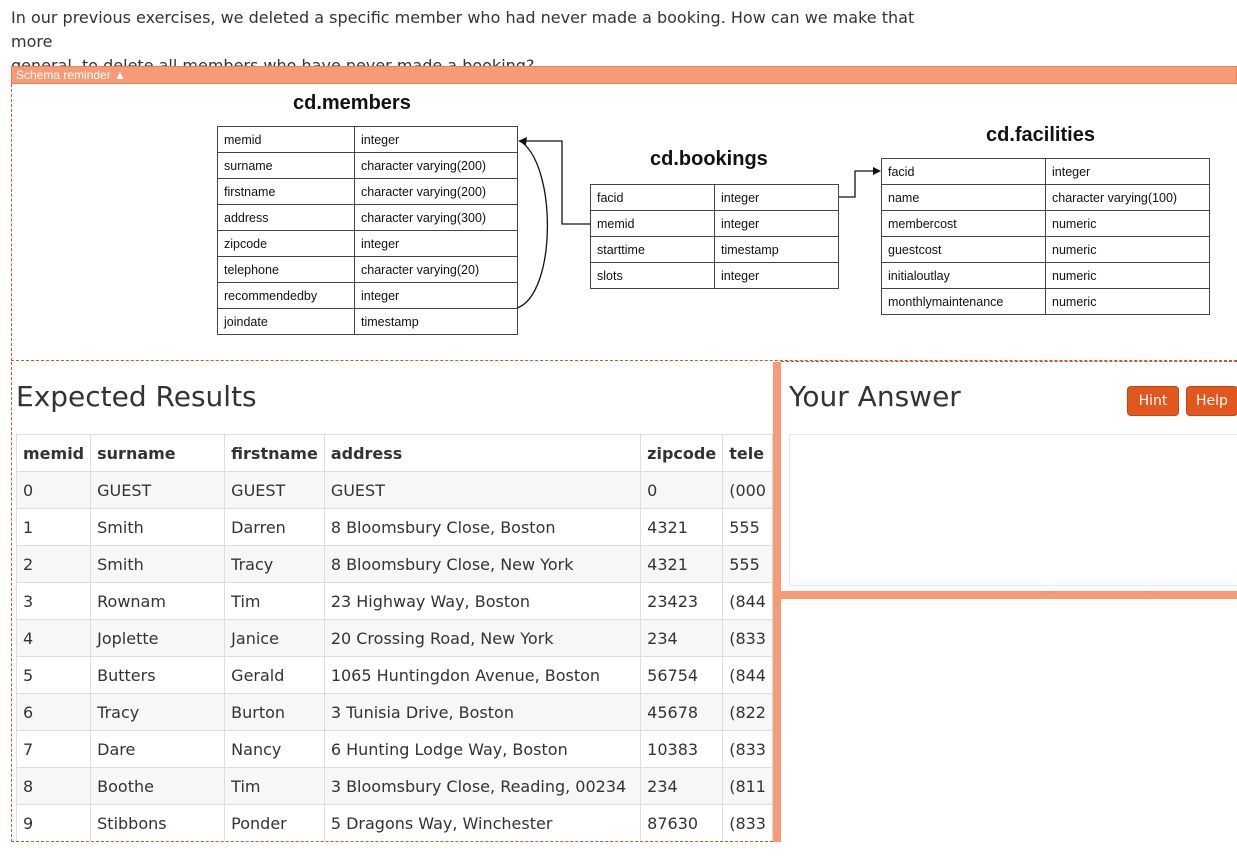  I want to click on table-cell: (000, so click(747, 490).